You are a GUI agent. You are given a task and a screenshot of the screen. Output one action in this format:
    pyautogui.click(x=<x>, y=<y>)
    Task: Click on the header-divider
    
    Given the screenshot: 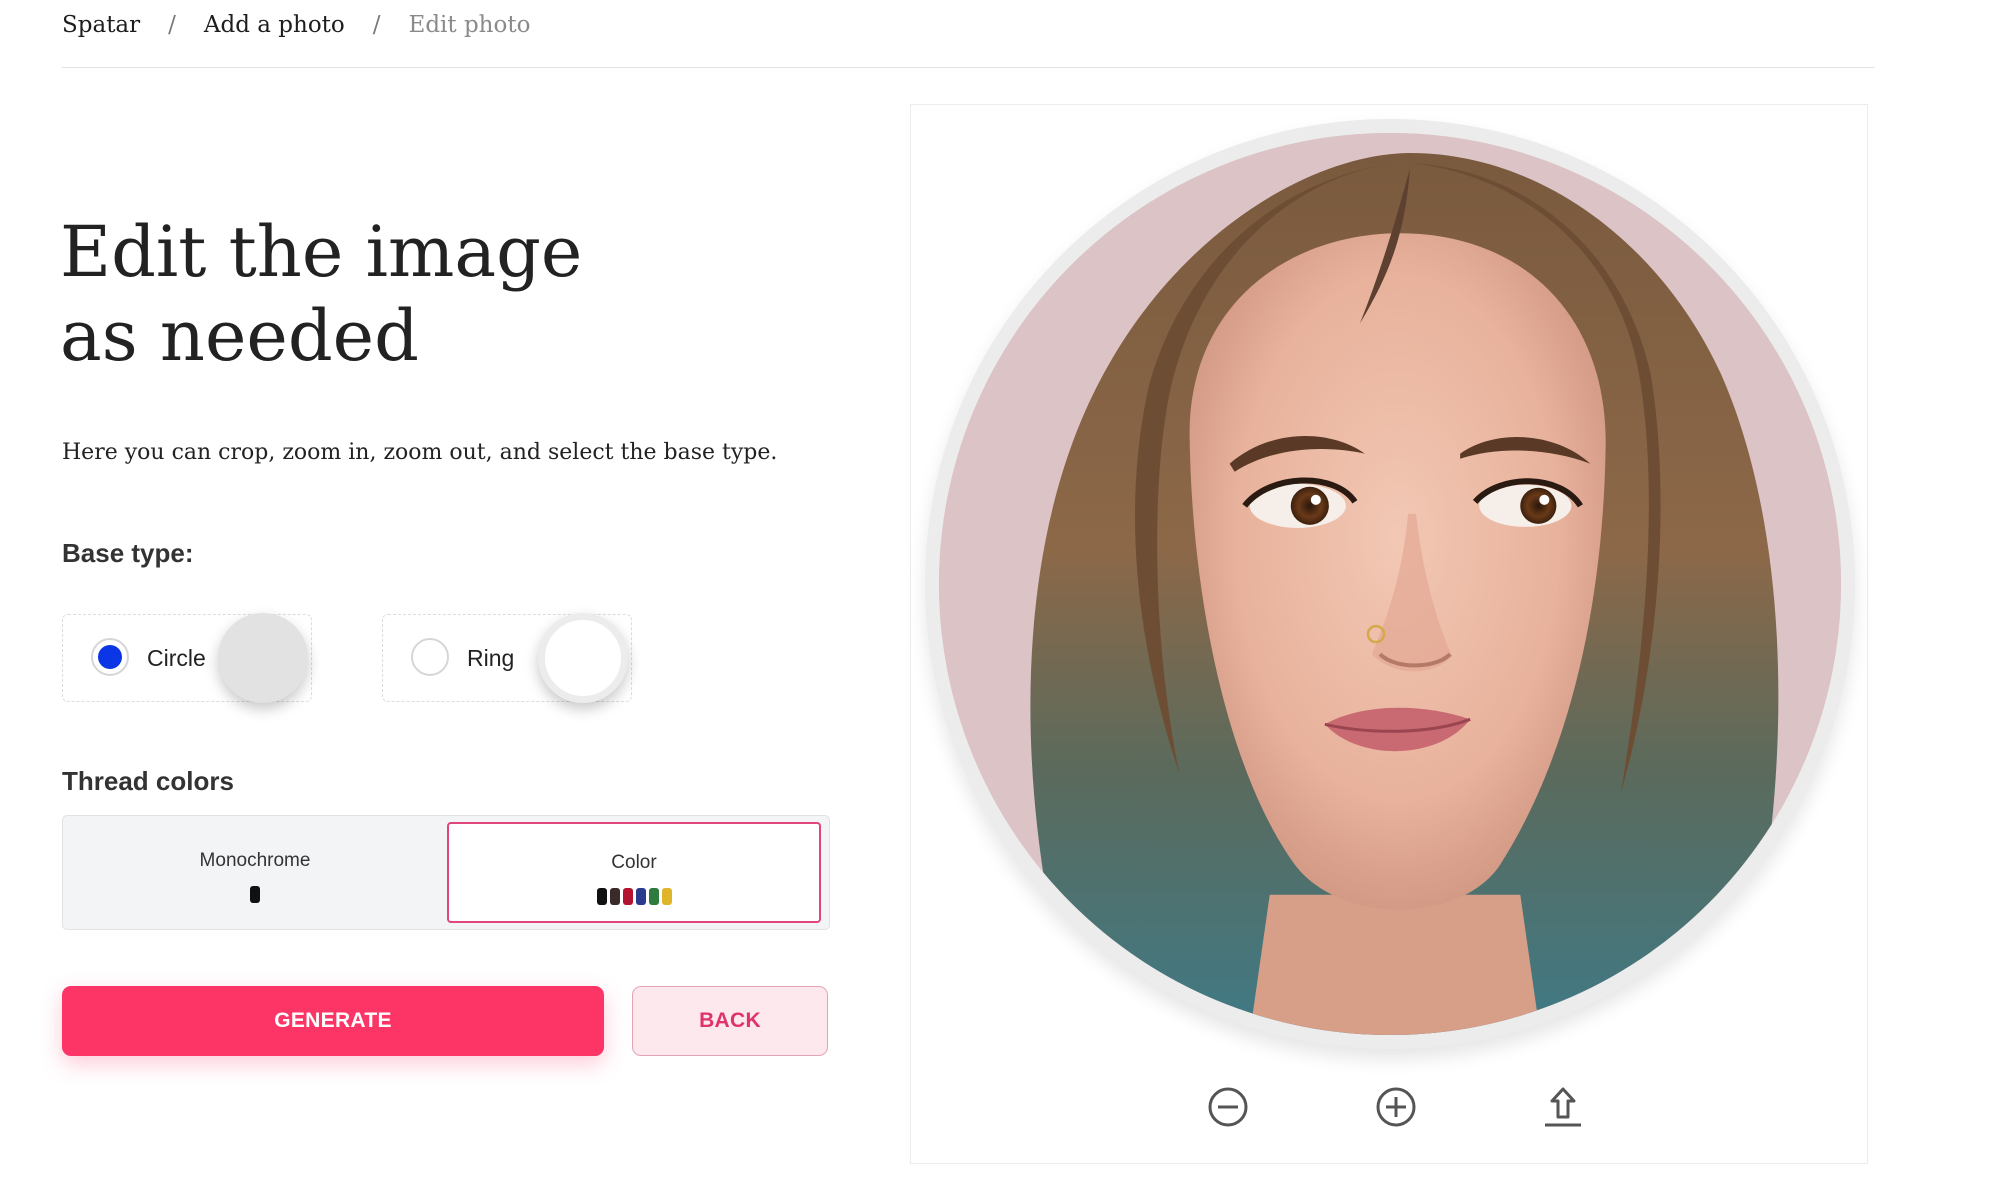 What is the action you would take?
    pyautogui.click(x=968, y=67)
    